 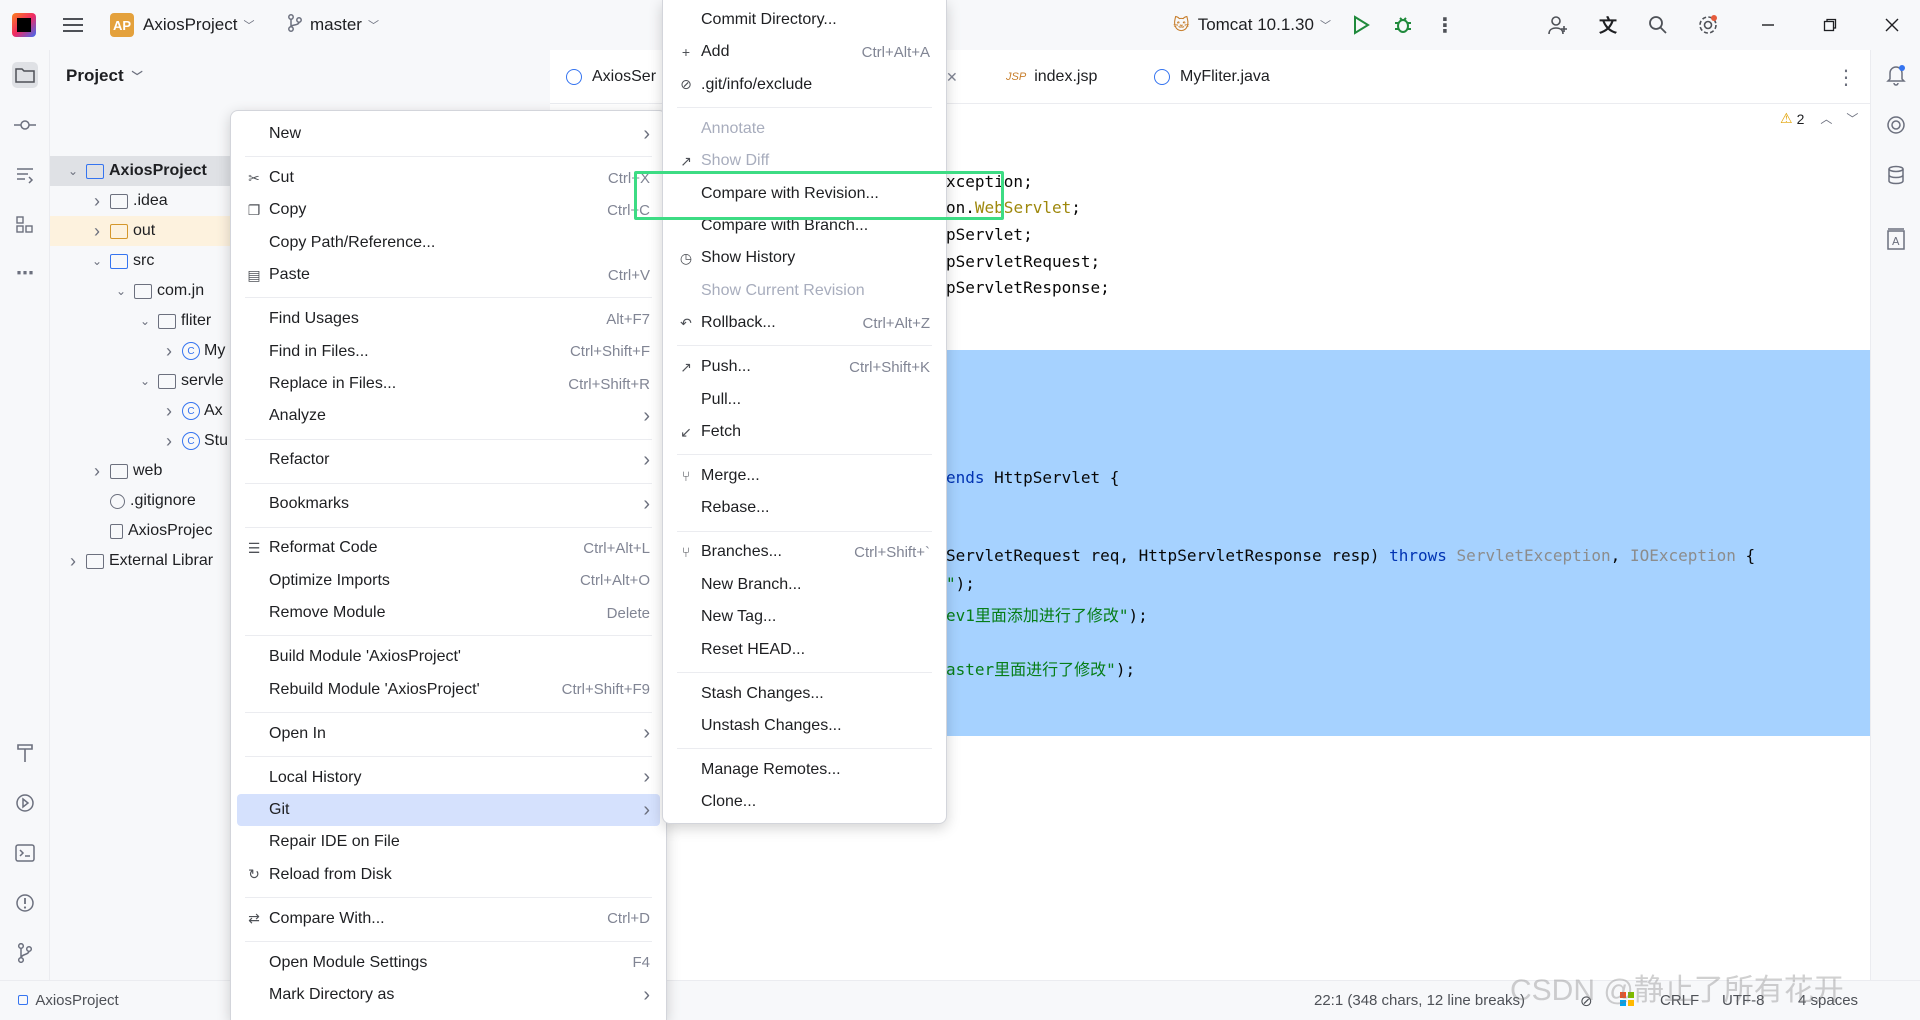 I want to click on menu-item-branches: ⑂ Branches... Ctrl+Shift+`, so click(x=804, y=552).